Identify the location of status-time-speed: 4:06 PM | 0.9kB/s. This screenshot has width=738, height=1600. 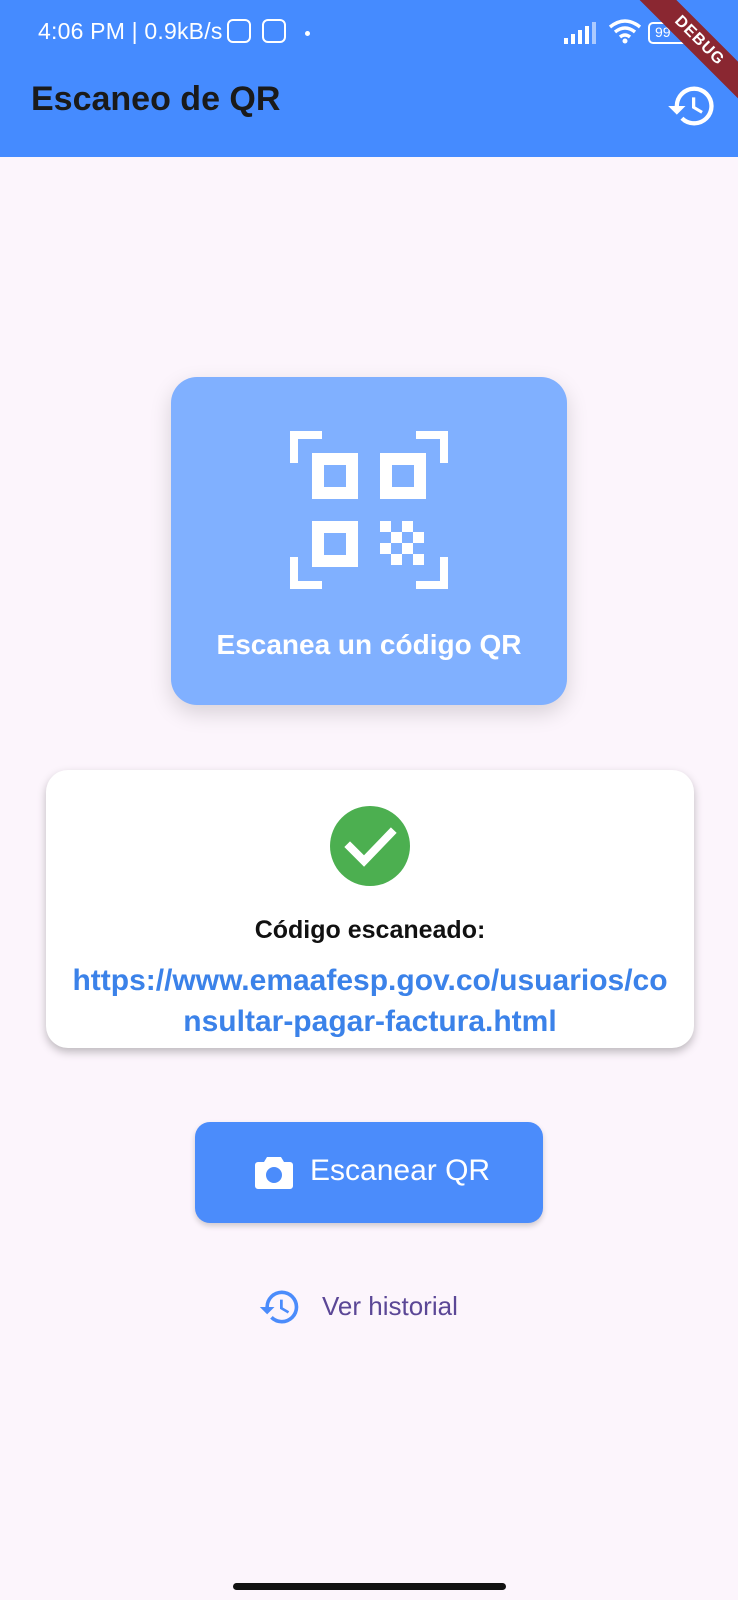
(130, 31).